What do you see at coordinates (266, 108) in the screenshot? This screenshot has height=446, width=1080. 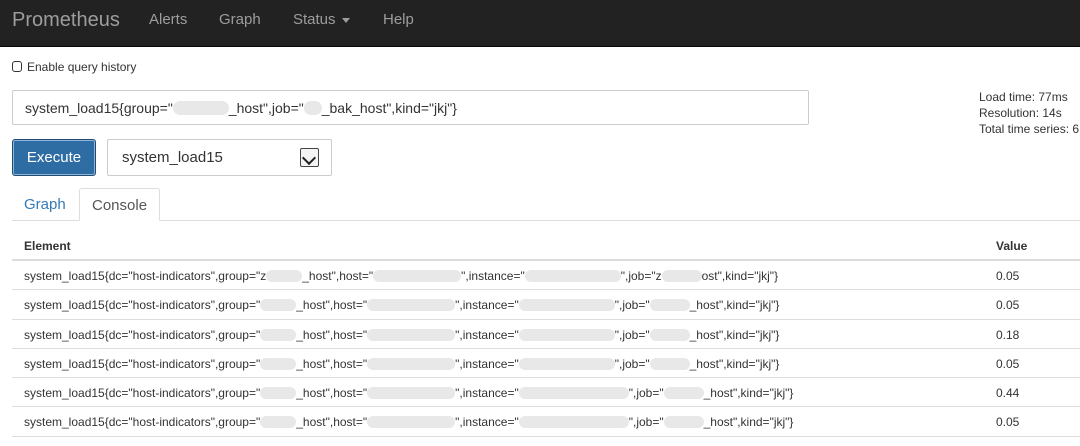 I see `expr-part-2: _host",job="` at bounding box center [266, 108].